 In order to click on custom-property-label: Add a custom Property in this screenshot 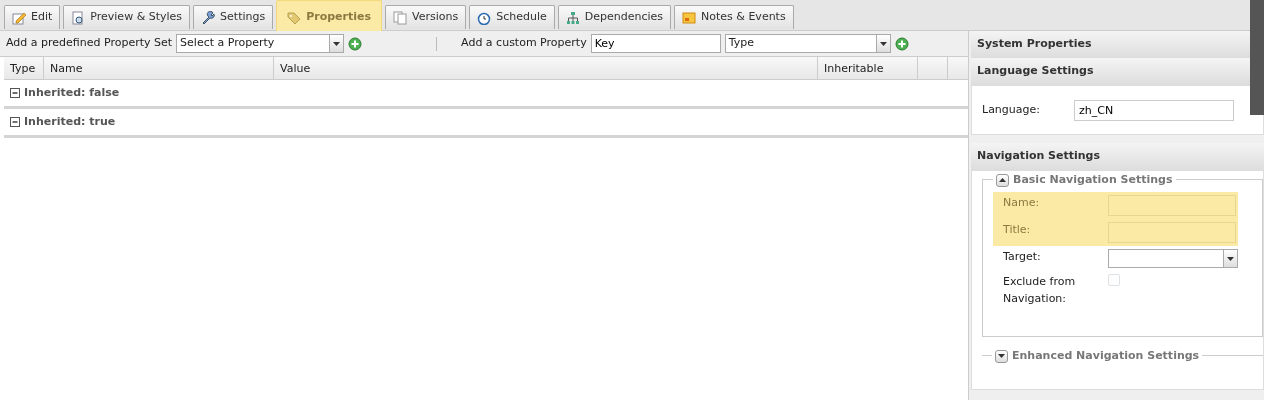, I will do `click(524, 43)`.